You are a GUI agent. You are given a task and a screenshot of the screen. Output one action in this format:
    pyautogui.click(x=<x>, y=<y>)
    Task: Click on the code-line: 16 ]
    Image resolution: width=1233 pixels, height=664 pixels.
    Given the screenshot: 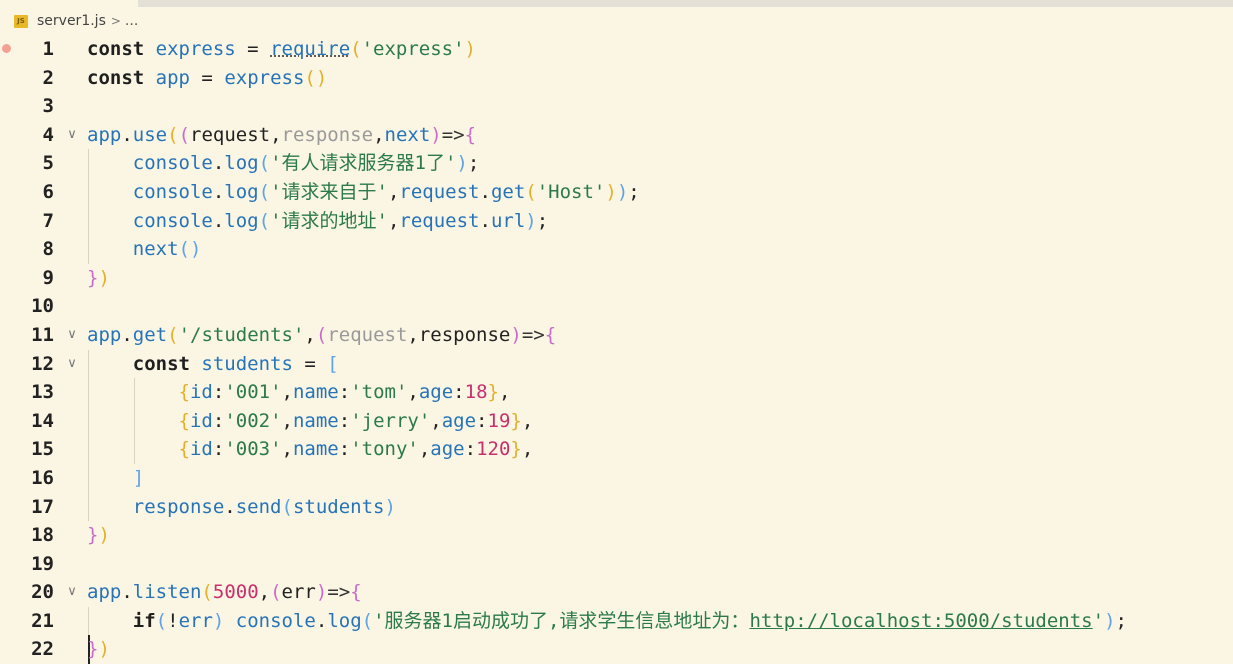 What is the action you would take?
    pyautogui.click(x=616, y=478)
    